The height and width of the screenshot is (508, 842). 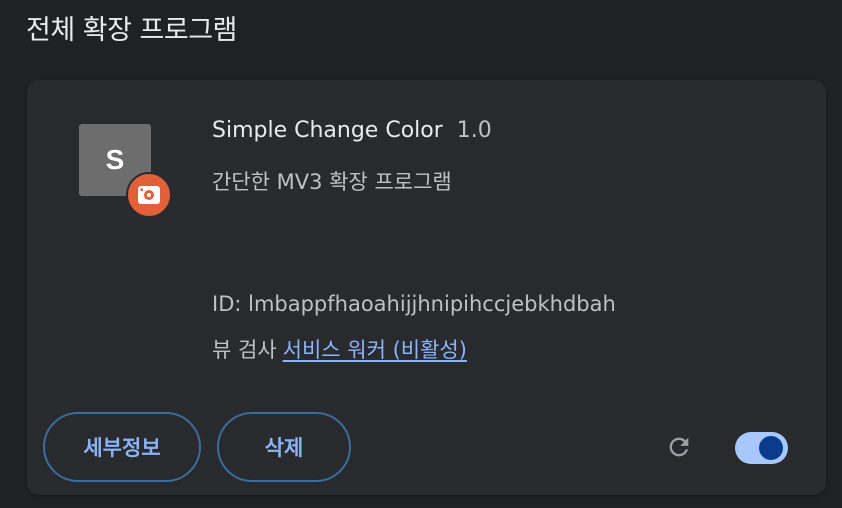 I want to click on reload-button, so click(x=679, y=447).